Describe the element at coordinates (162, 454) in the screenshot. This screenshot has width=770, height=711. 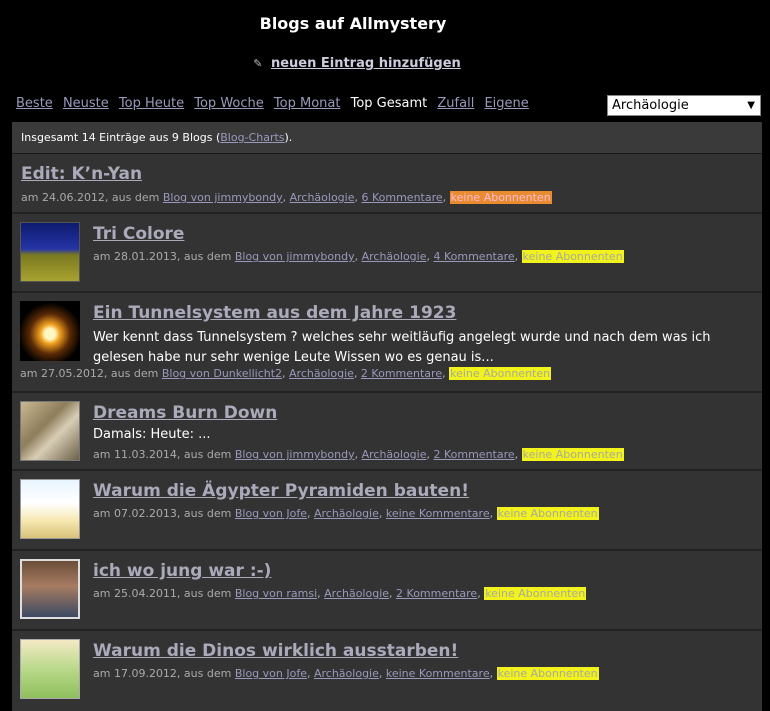
I see `entry-date: am 11.03.2014, aus dem` at that location.